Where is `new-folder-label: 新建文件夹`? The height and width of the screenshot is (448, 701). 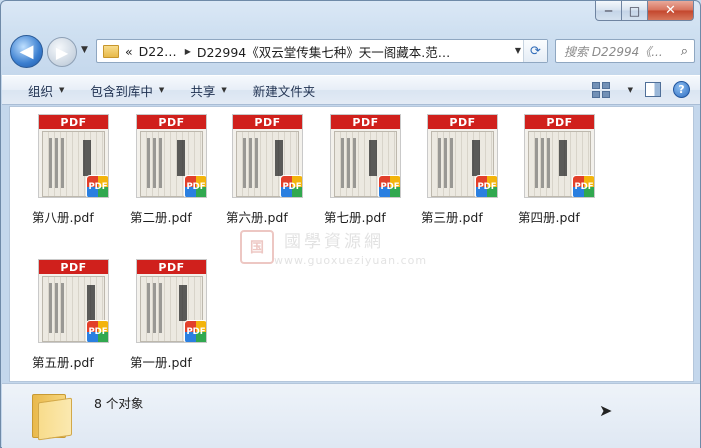
new-folder-label: 新建文件夹 is located at coordinates (284, 91).